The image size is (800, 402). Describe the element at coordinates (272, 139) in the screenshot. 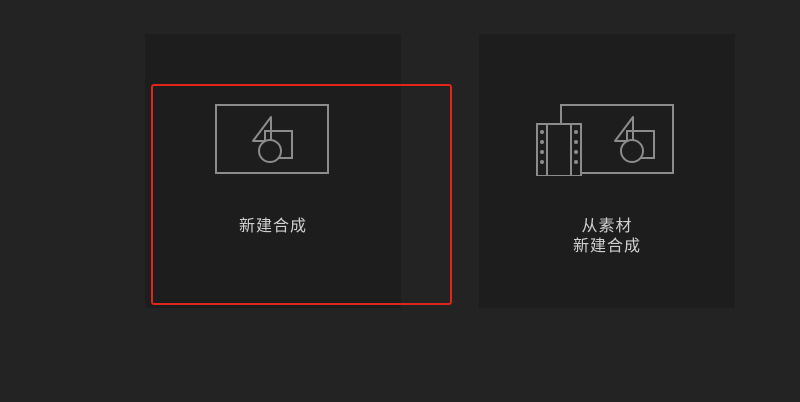

I see `composition-icon` at that location.